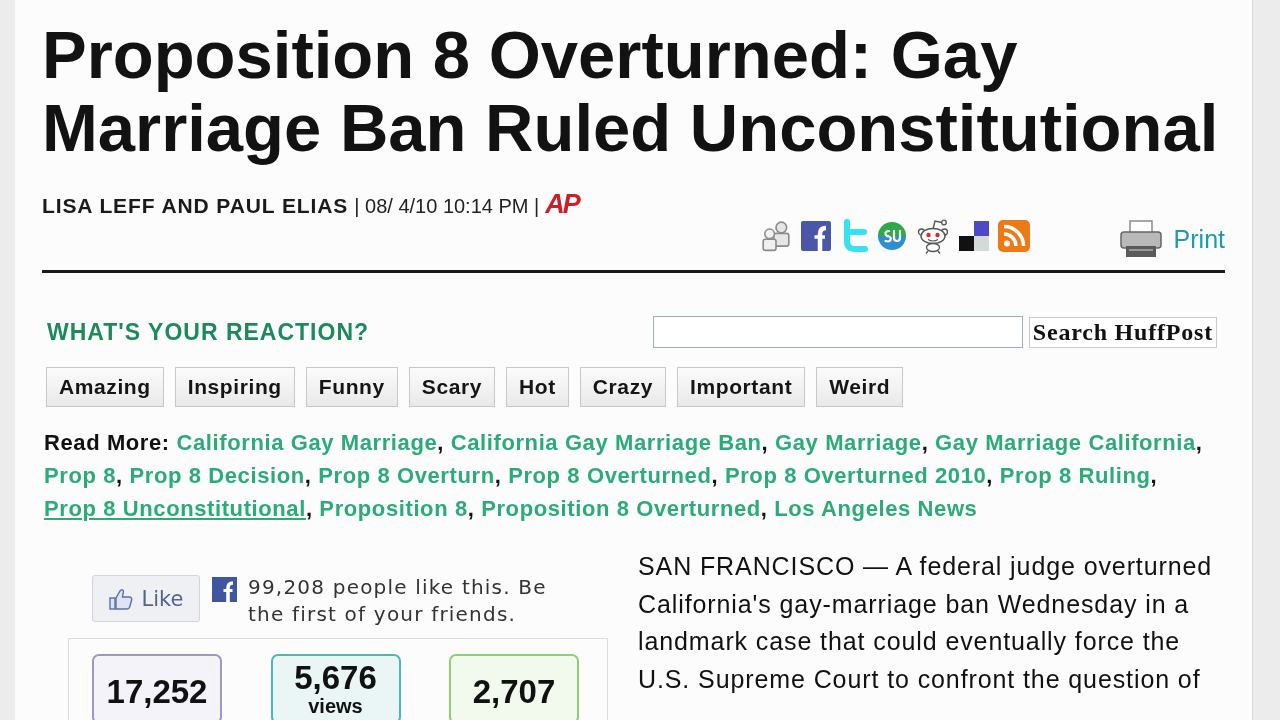  I want to click on tag-link: Prop 8 Overturned 2010, so click(855, 475).